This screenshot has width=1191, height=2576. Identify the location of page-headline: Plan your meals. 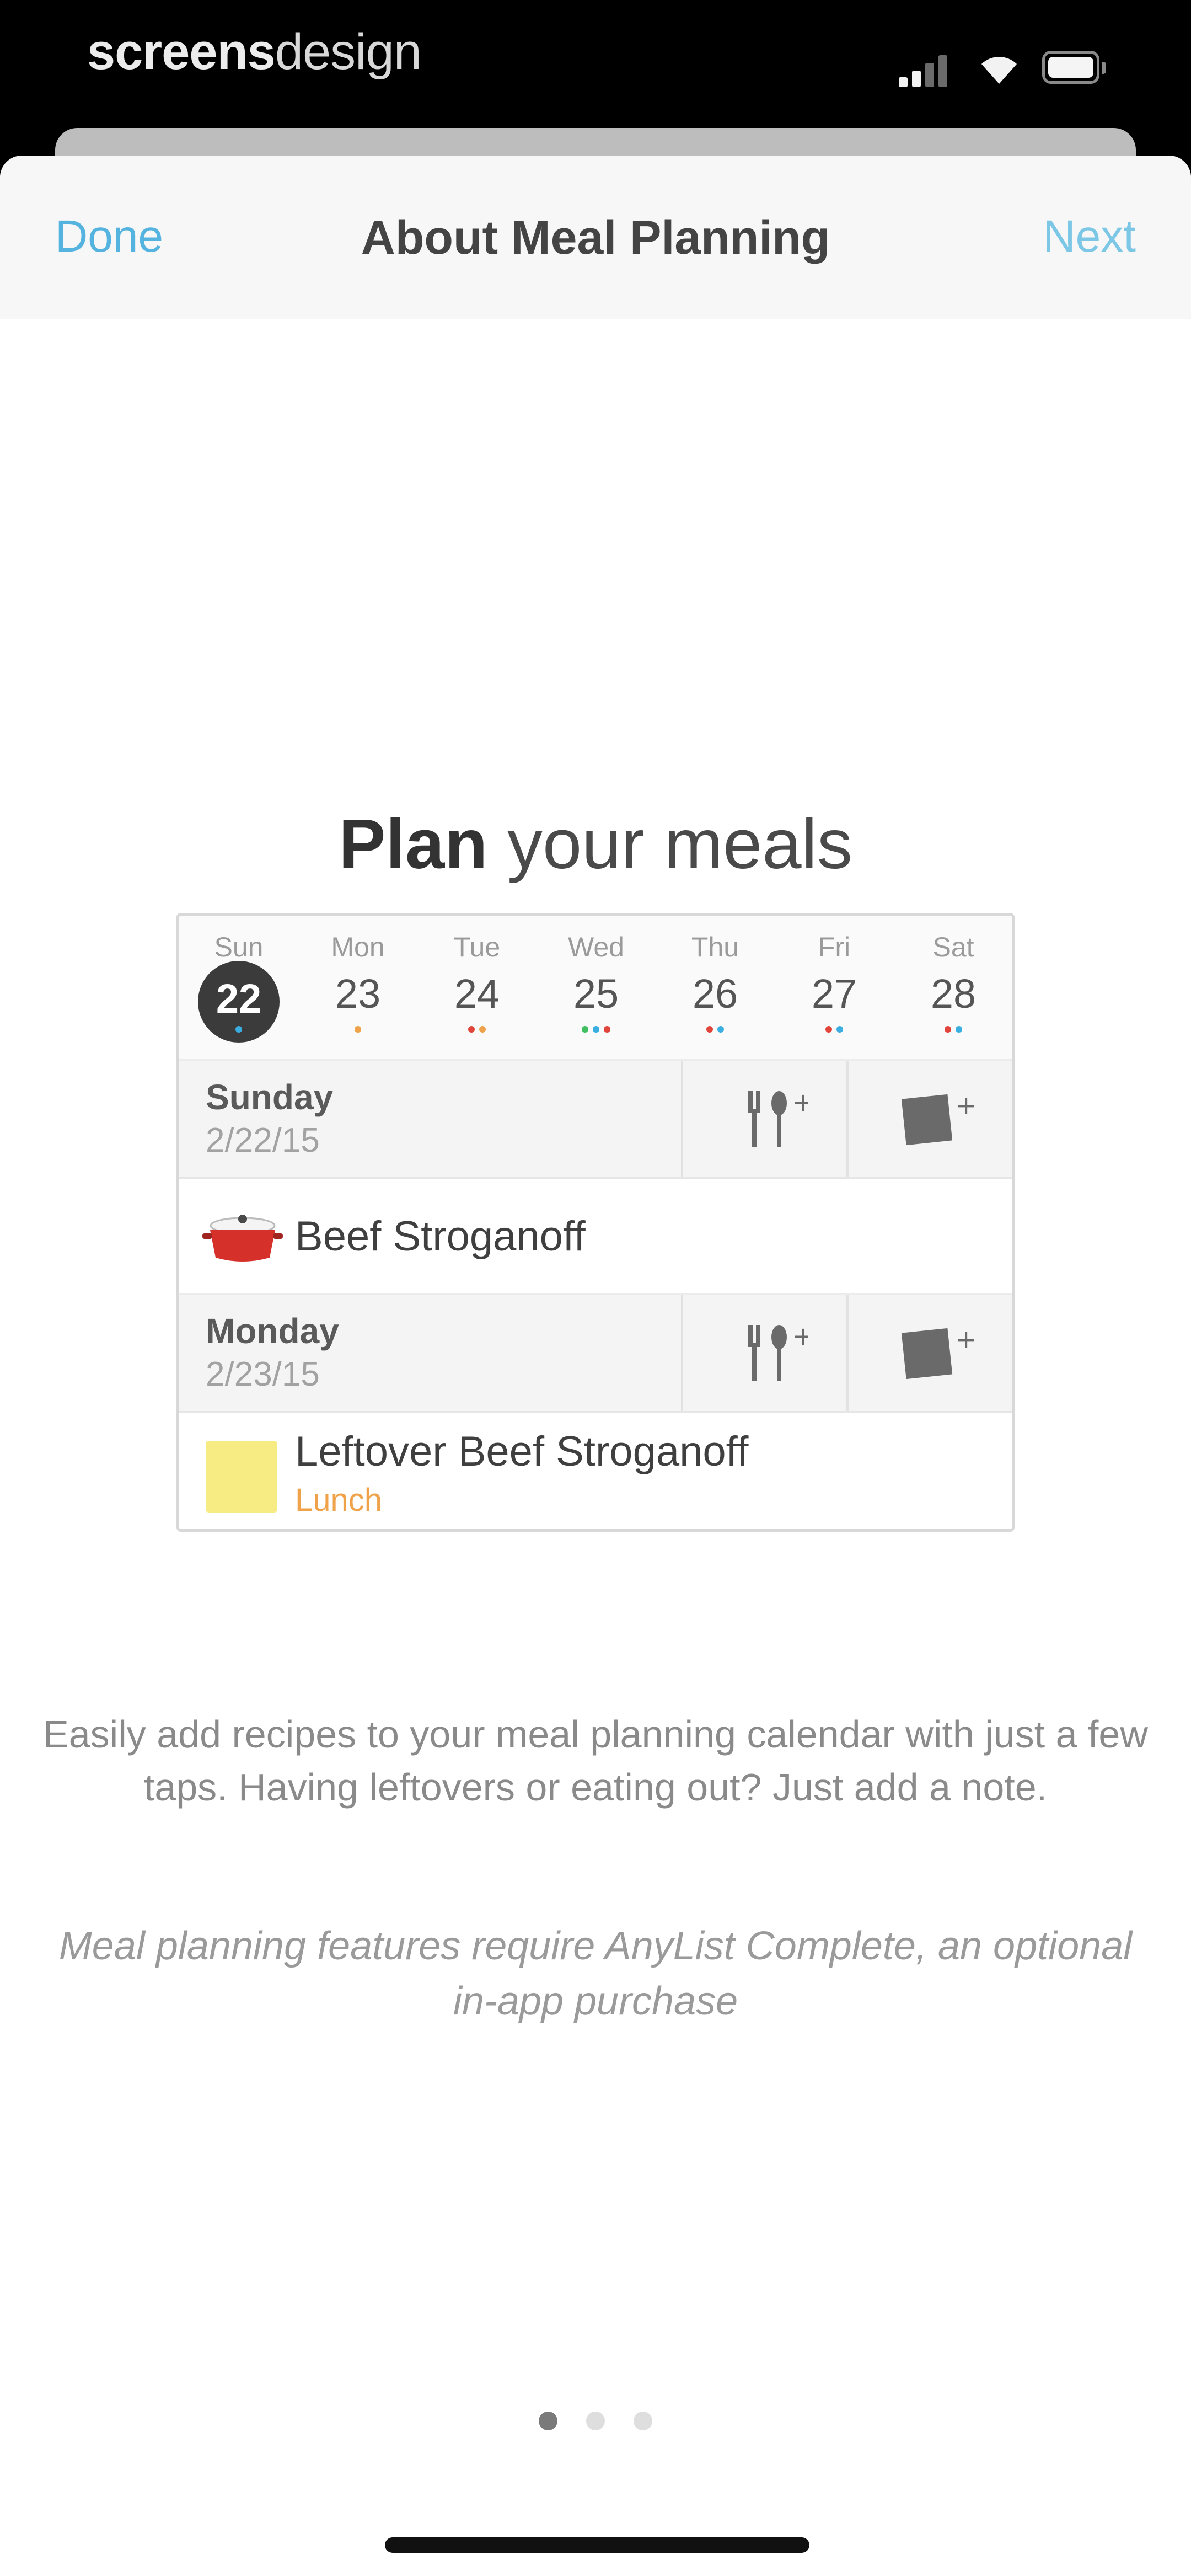
(595, 844).